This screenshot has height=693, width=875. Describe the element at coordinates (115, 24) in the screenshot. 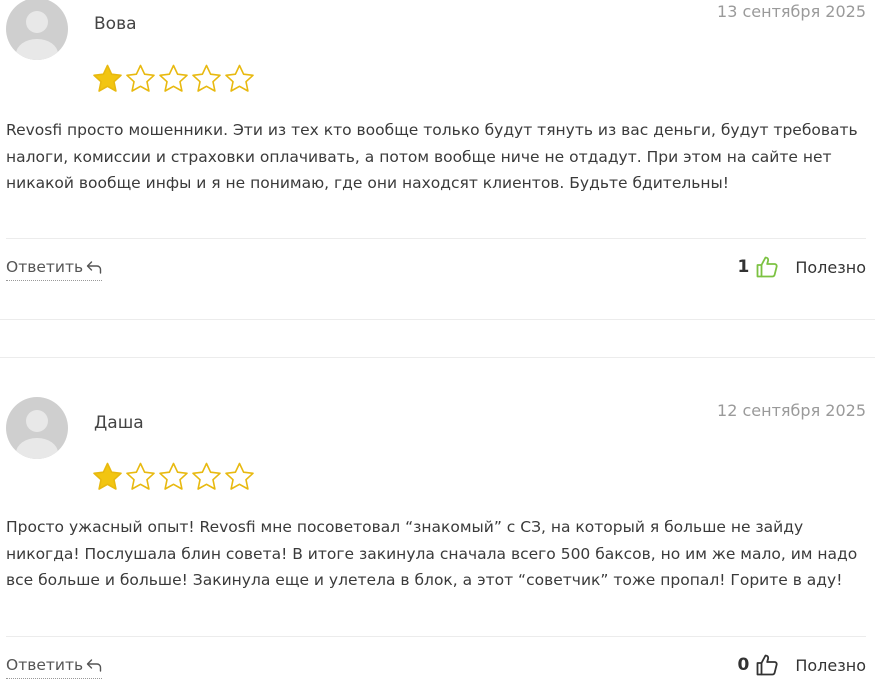

I see `review-author: Вова` at that location.